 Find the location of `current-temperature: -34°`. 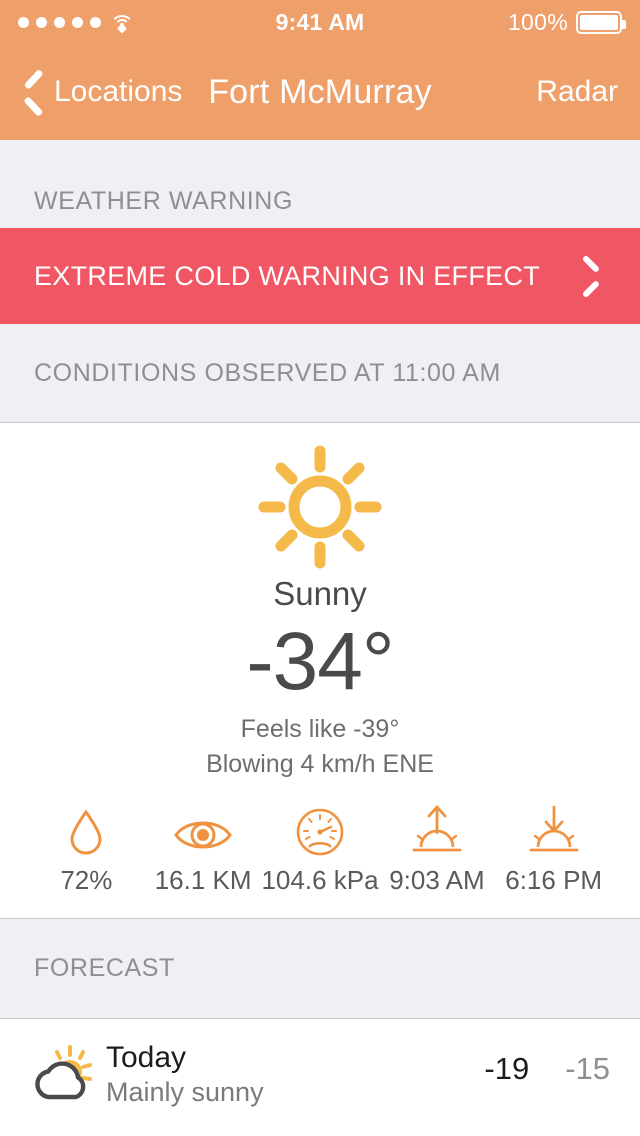

current-temperature: -34° is located at coordinates (320, 661).